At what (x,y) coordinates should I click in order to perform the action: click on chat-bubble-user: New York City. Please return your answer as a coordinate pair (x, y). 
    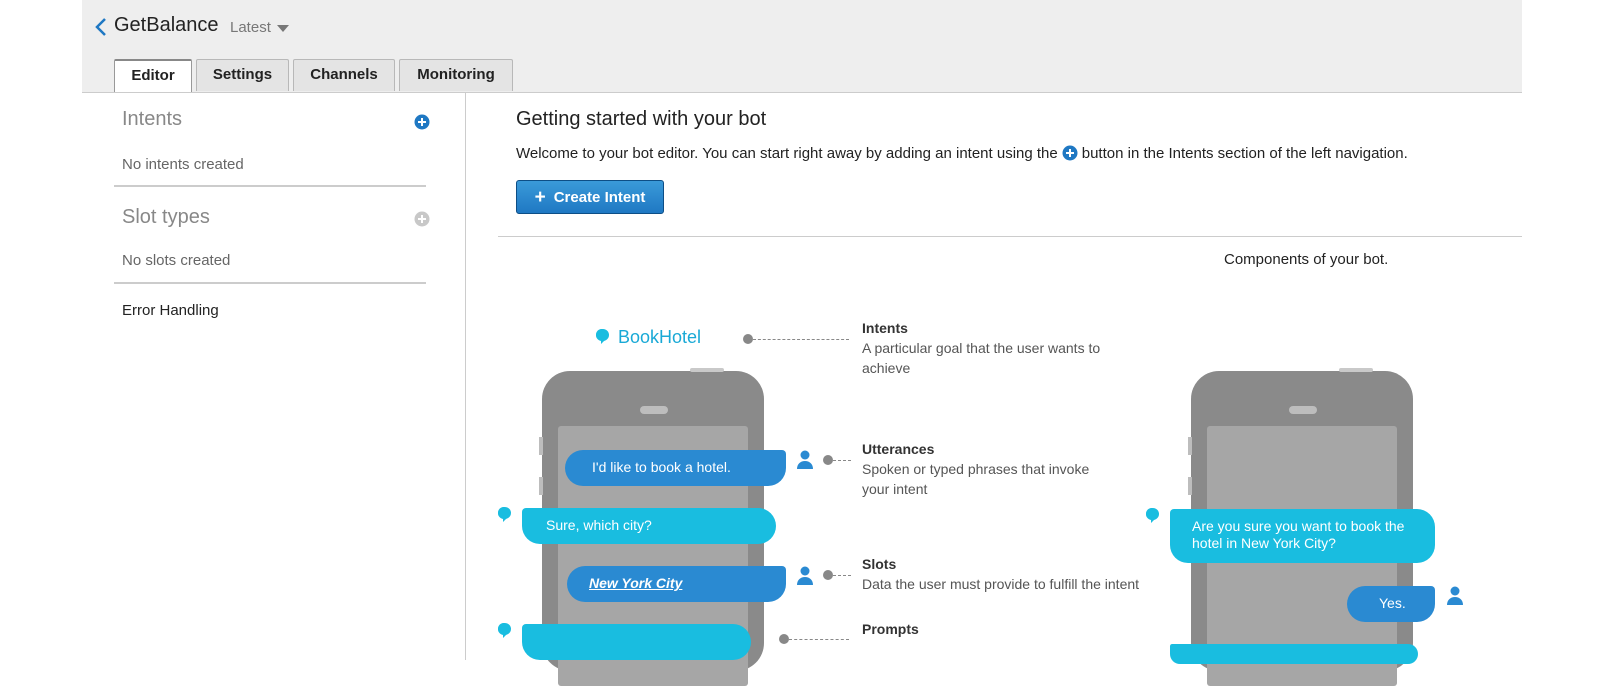
    Looking at the image, I should click on (676, 584).